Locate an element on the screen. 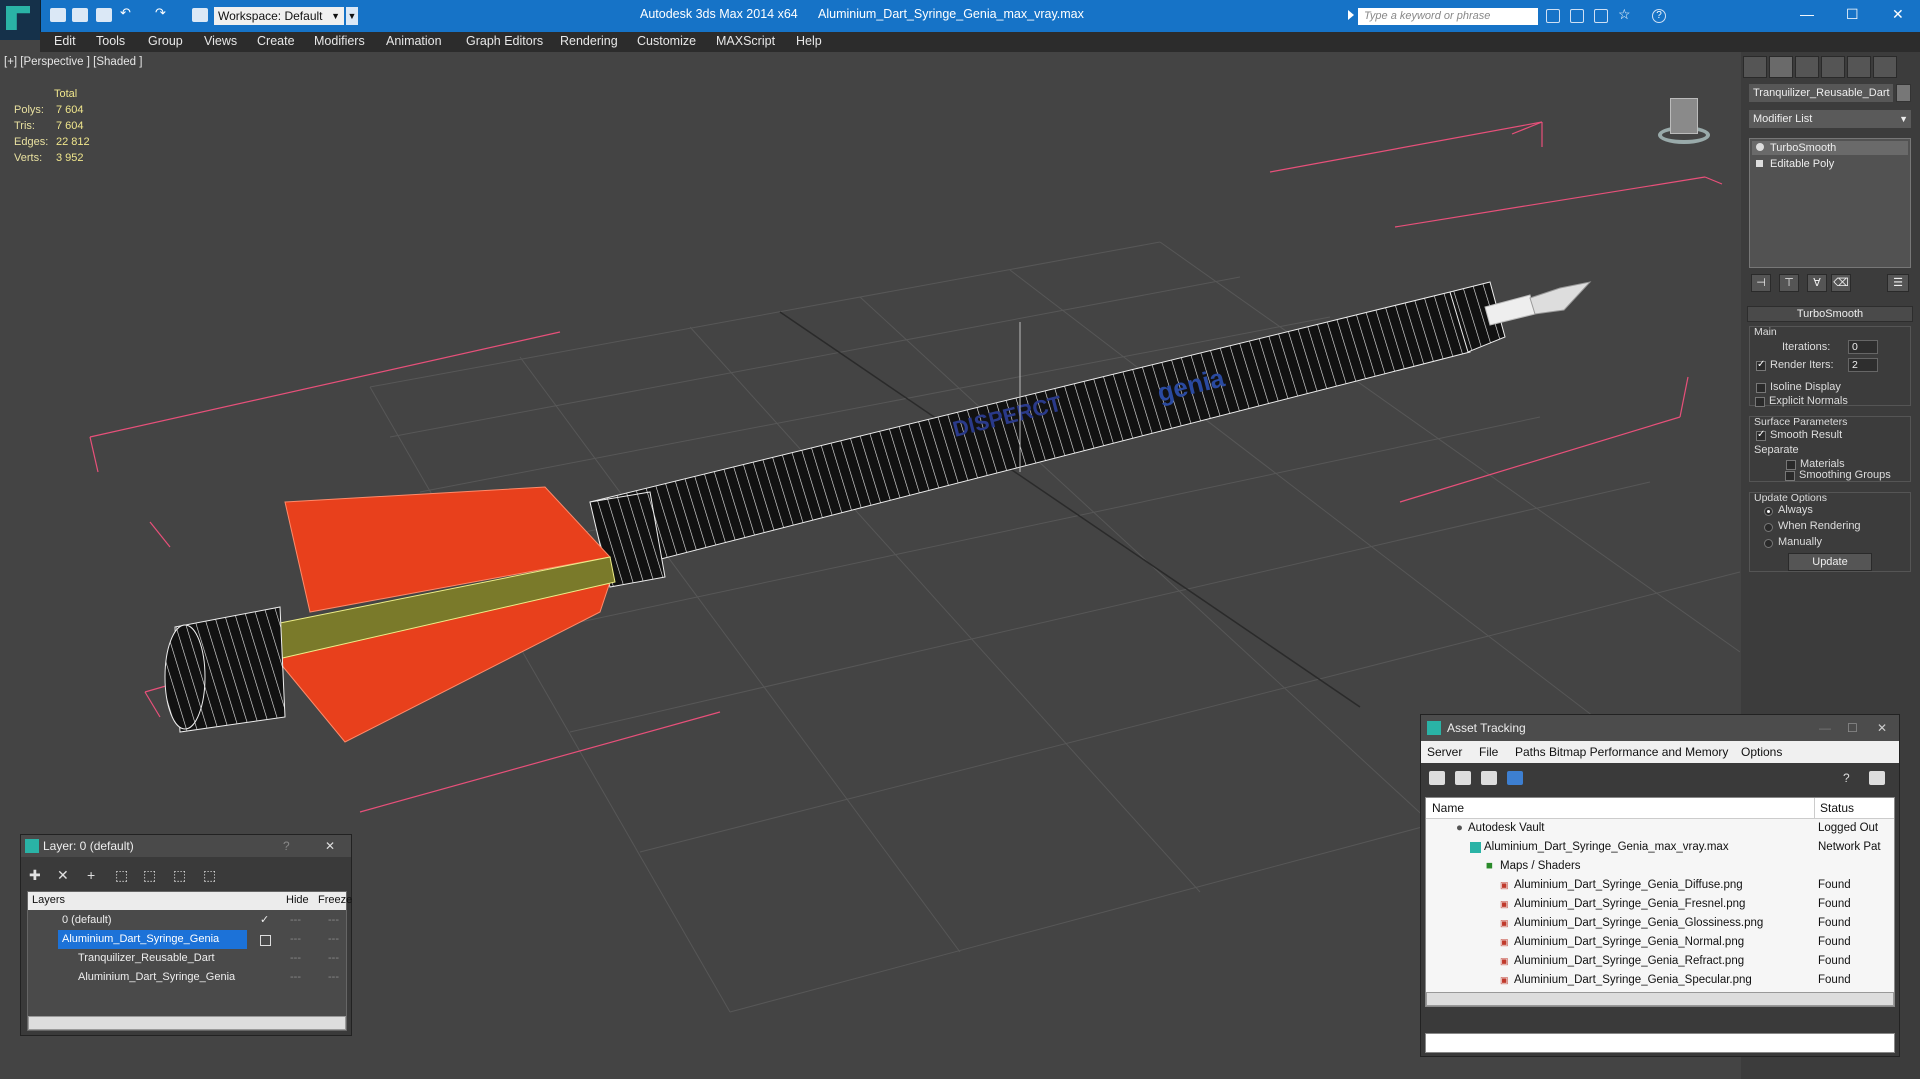  when-rendering-radio is located at coordinates (1768, 527).